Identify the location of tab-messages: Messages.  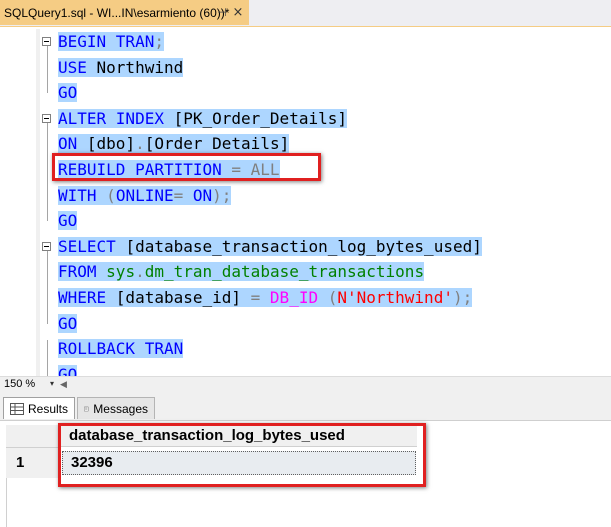
(116, 408).